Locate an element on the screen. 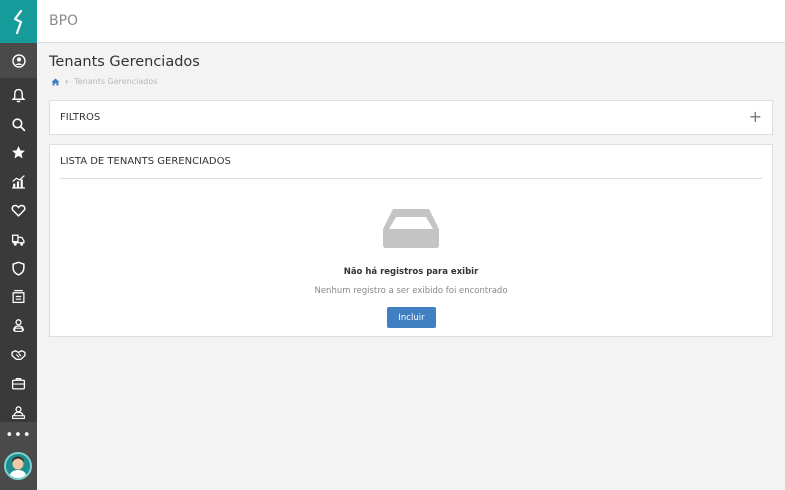 The width and height of the screenshot is (785, 490). sidebar-item-health is located at coordinates (18, 210).